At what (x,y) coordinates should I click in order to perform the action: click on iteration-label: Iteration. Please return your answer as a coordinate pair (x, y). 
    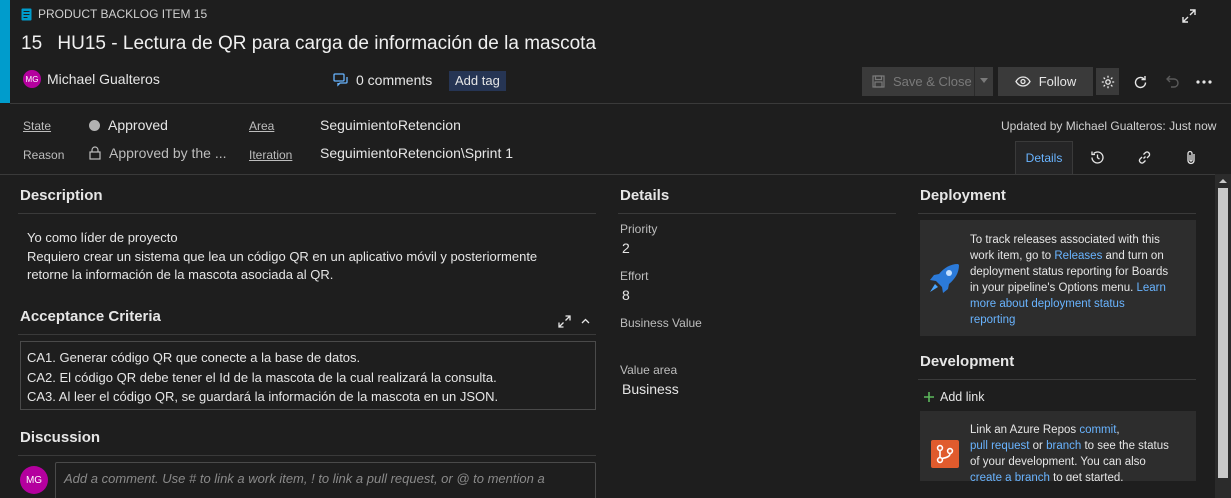
    Looking at the image, I should click on (271, 155).